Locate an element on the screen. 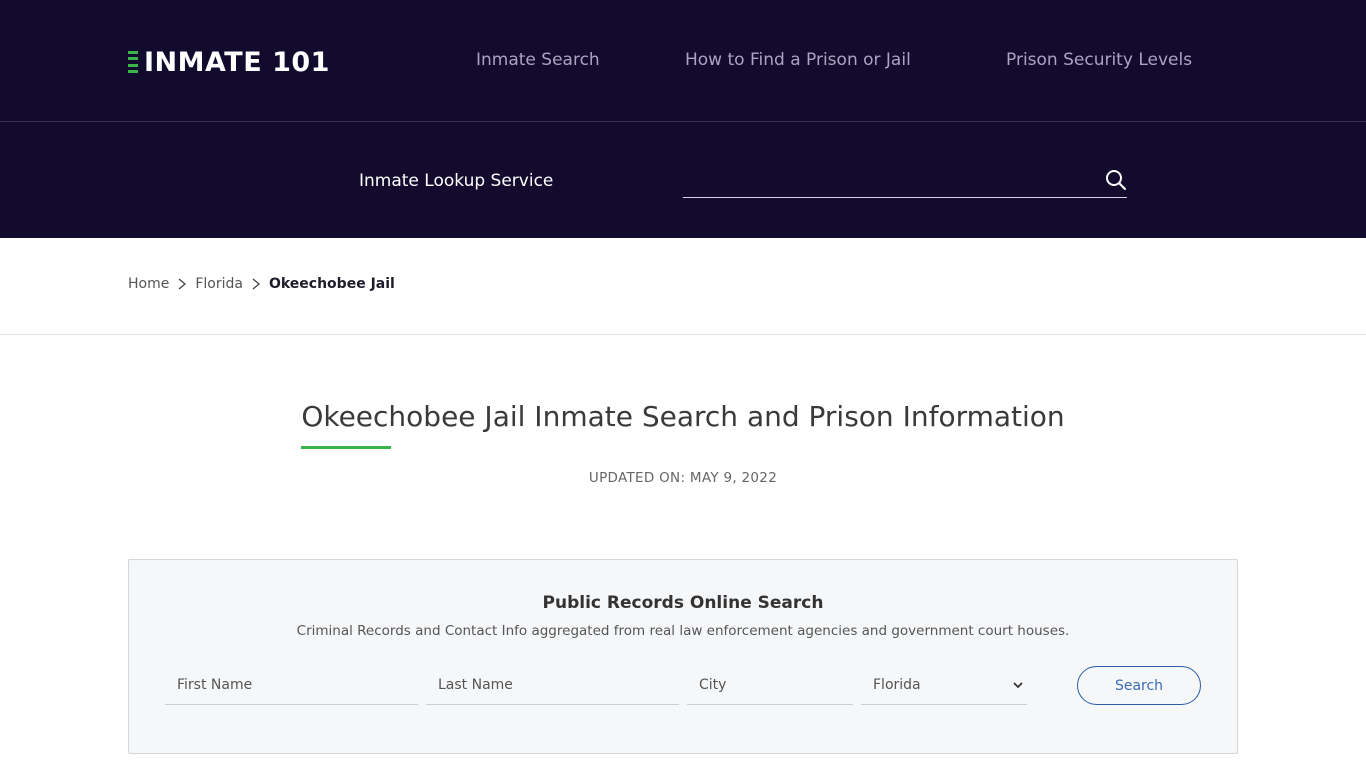 This screenshot has width=1366, height=768. site-logo: INMATE 101 is located at coordinates (229, 62).